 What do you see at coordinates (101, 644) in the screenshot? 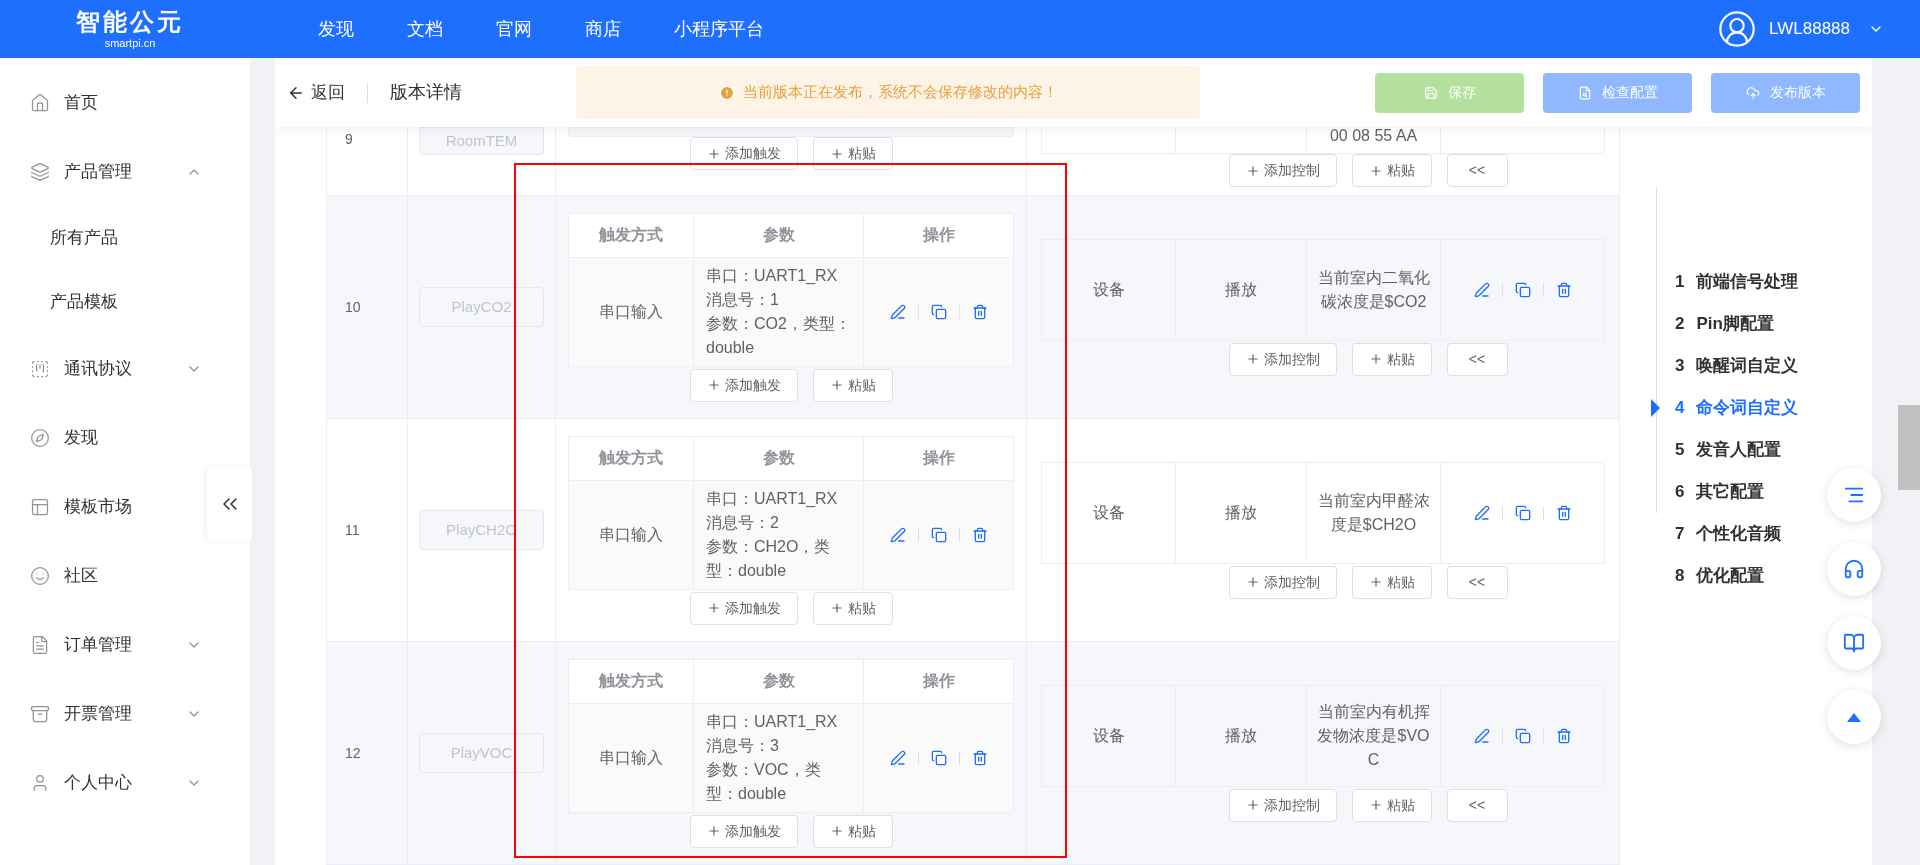
I see `sidebar-item: 订单管理` at bounding box center [101, 644].